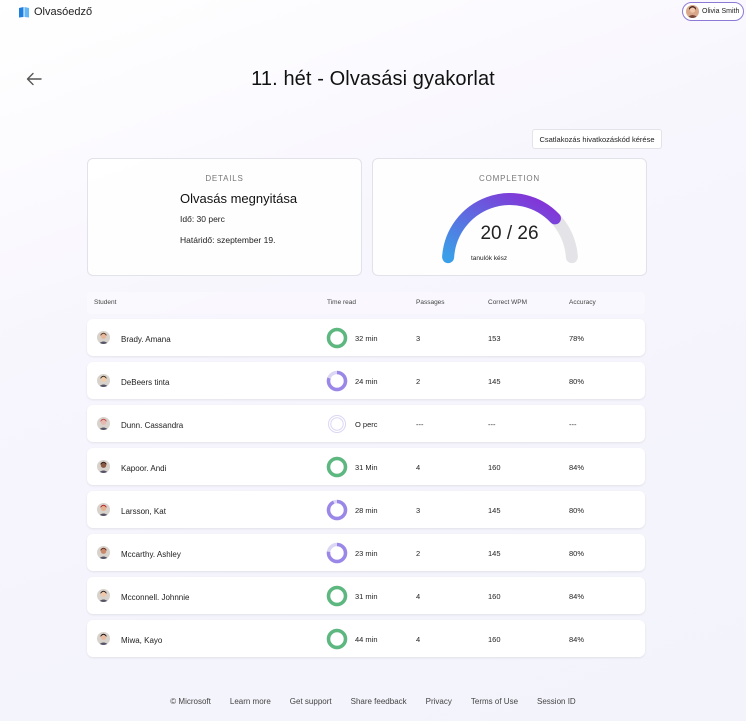  What do you see at coordinates (509, 217) in the screenshot?
I see `completion-card: COMPLETION 20 / 26 tanulók kész` at bounding box center [509, 217].